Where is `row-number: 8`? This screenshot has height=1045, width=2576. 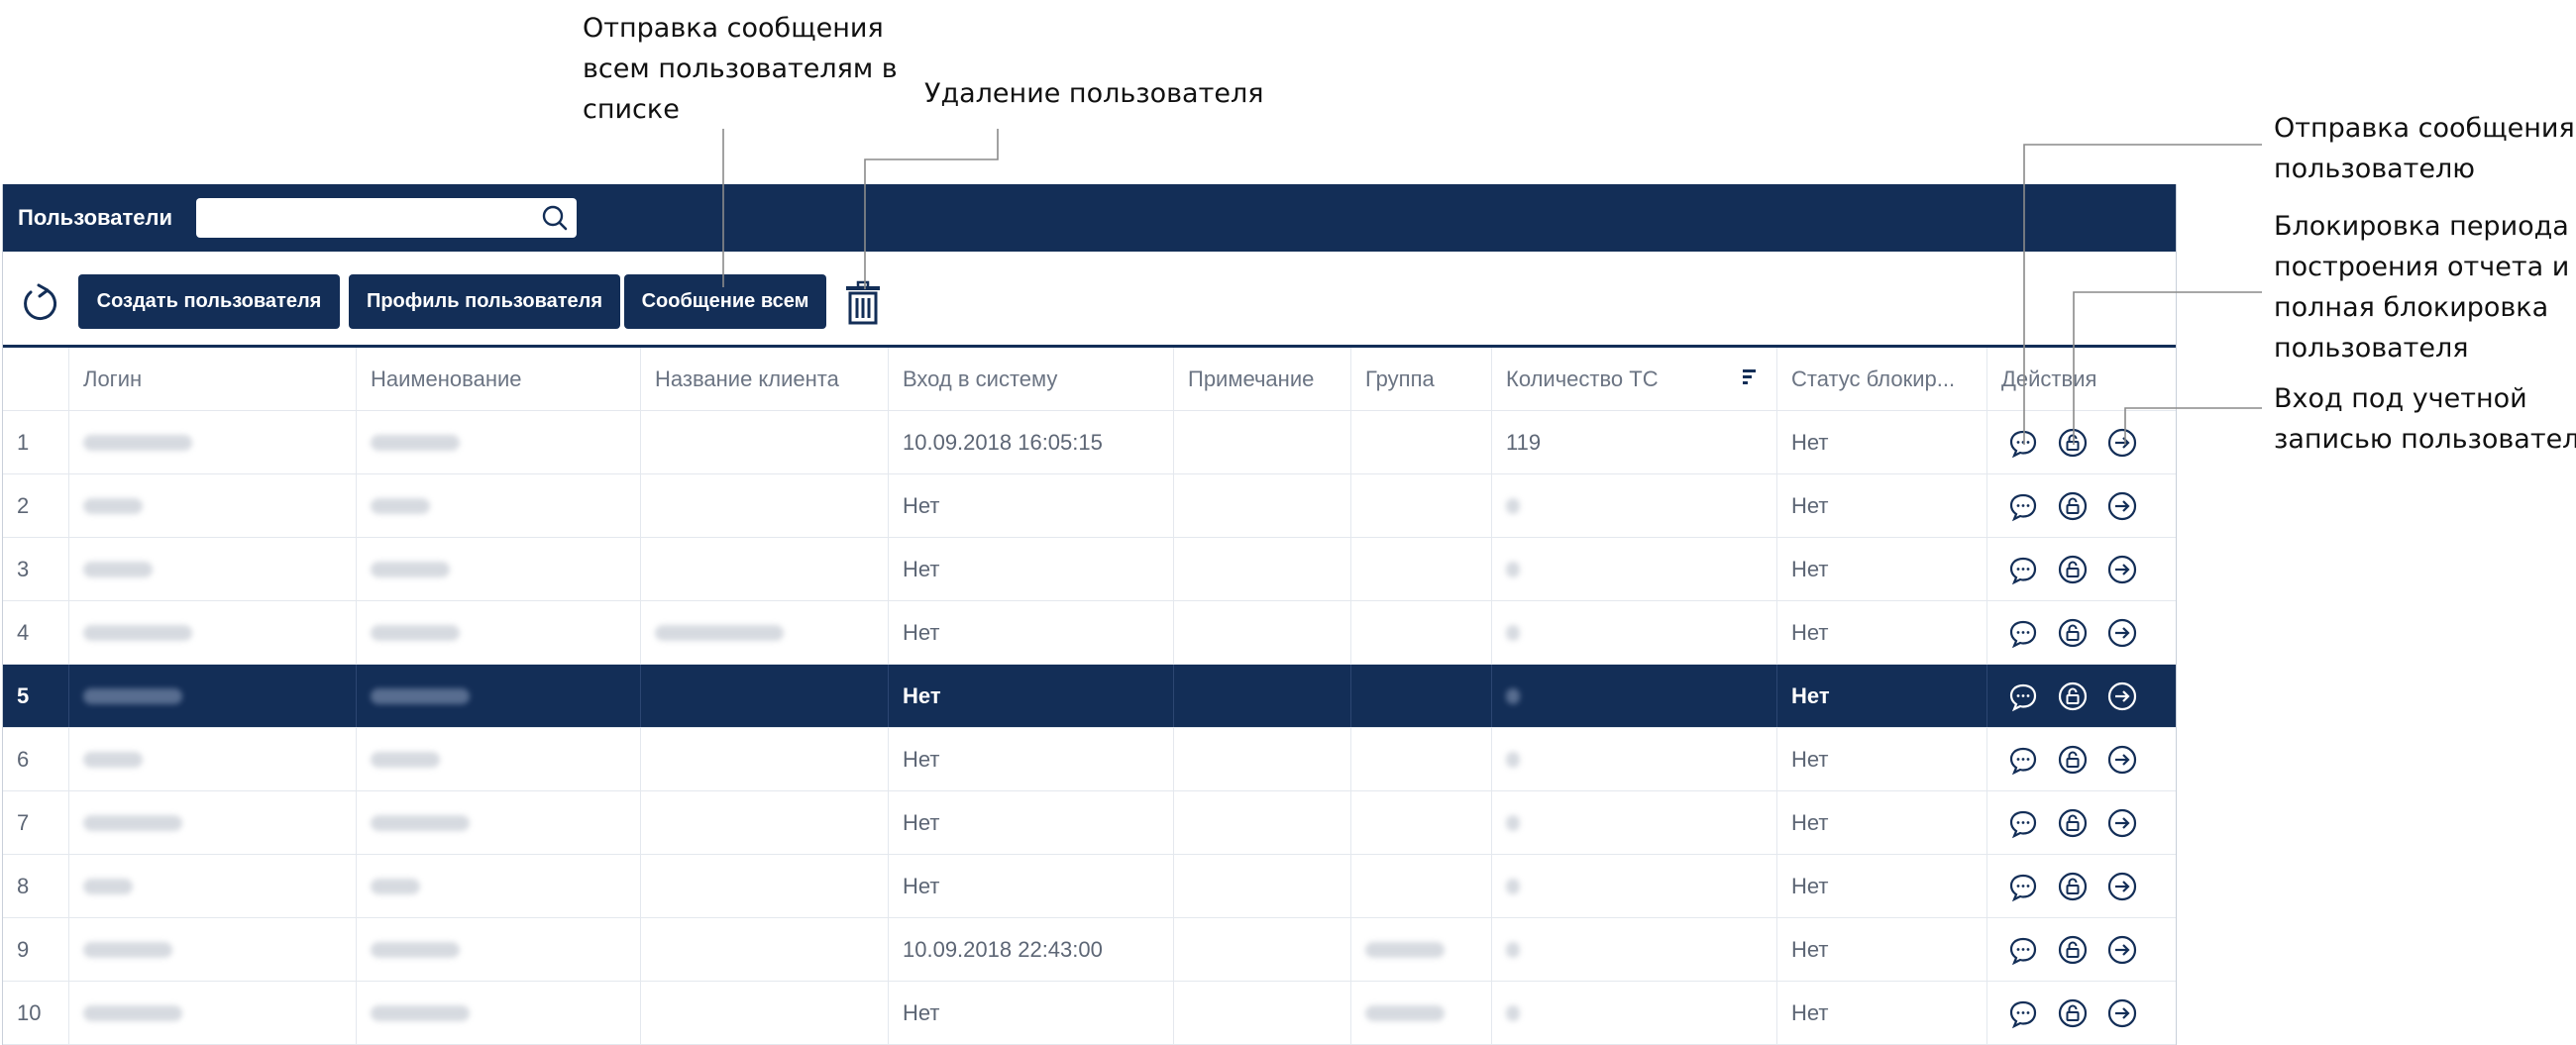
row-number: 8 is located at coordinates (23, 885).